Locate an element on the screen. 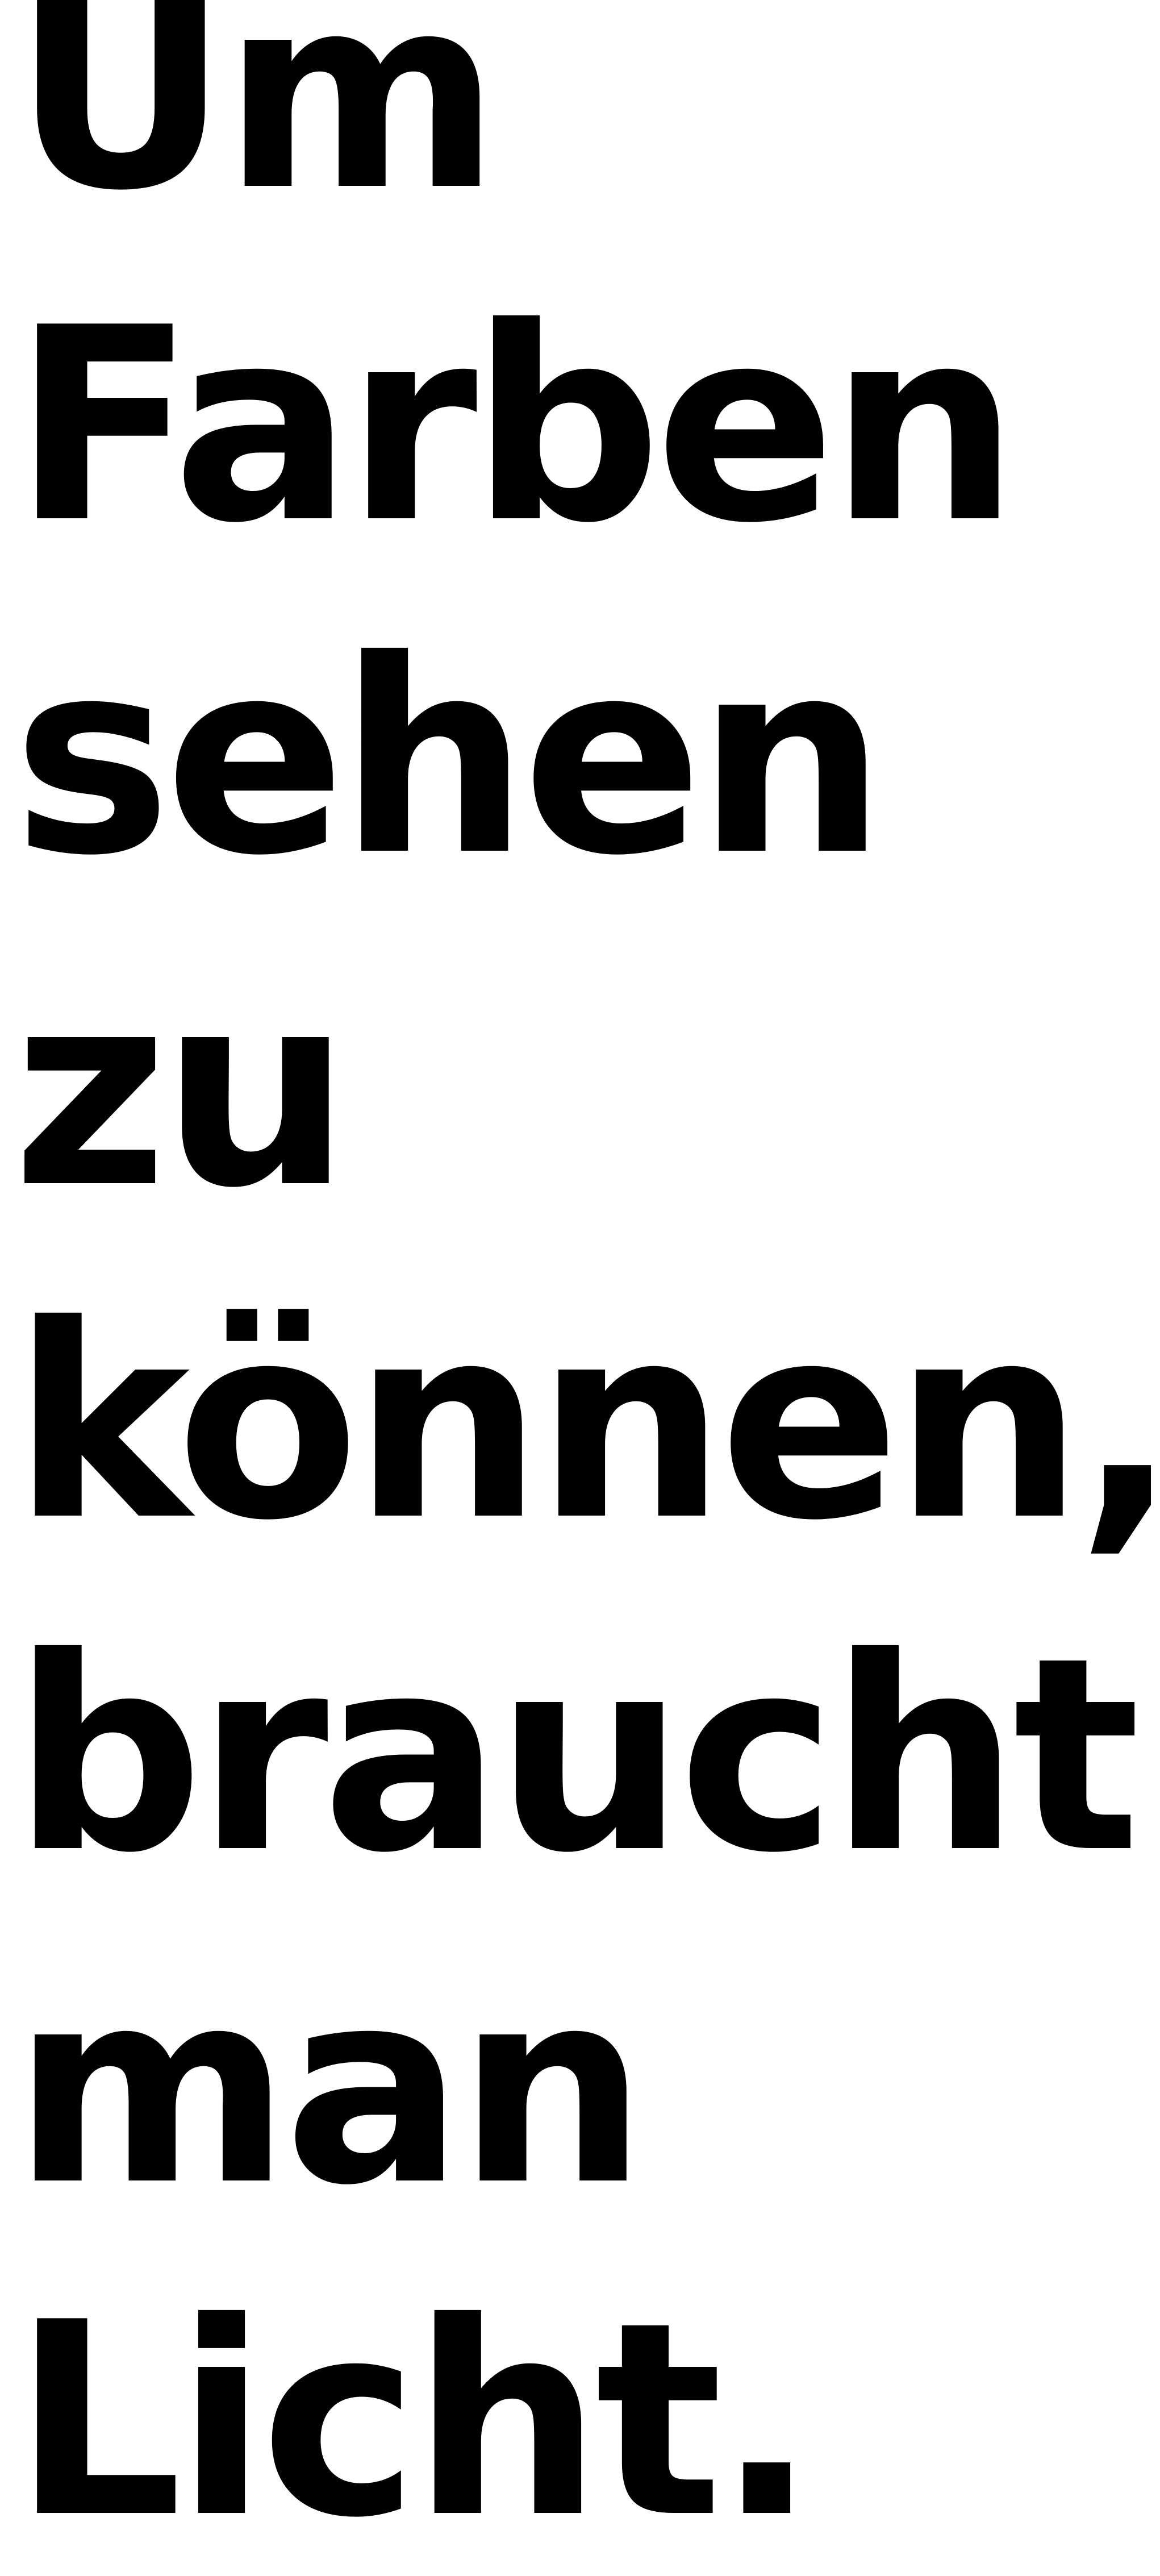  quote-line-5: können, is located at coordinates (586, 1423).